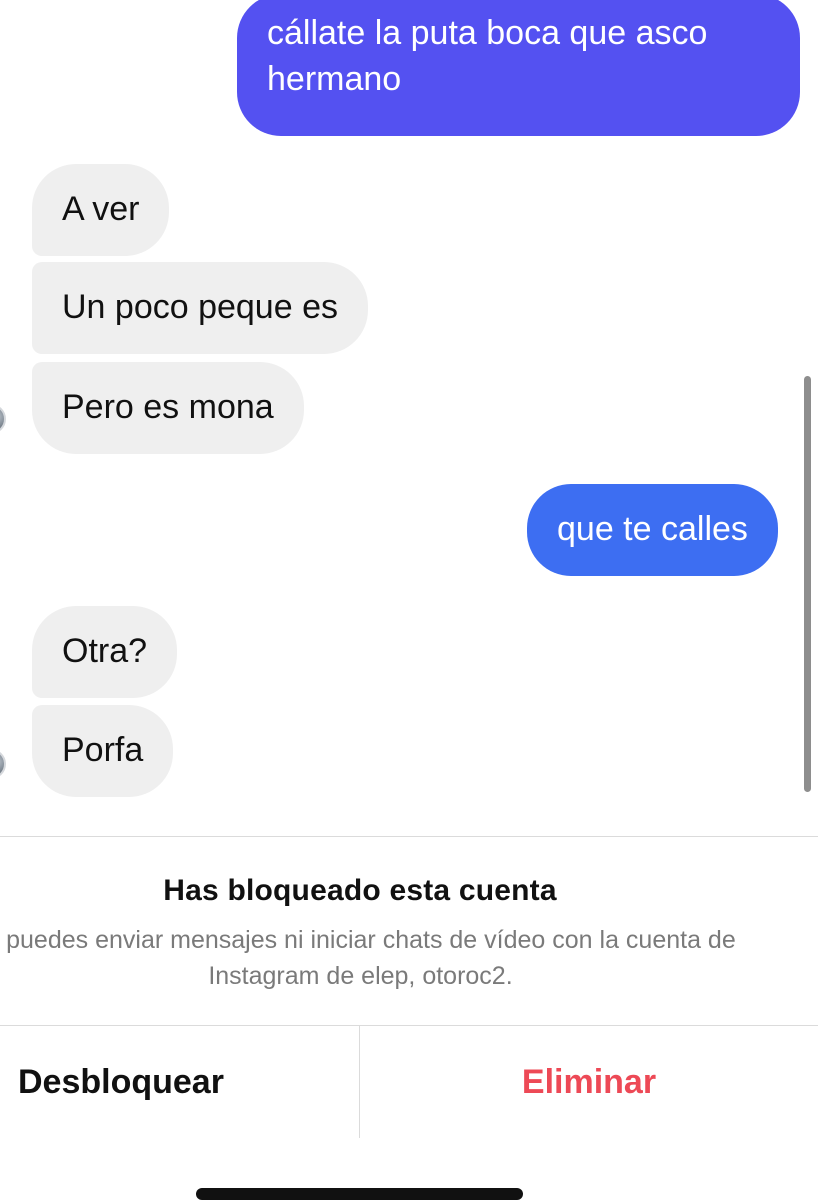 Image resolution: width=818 pixels, height=1200 pixels. I want to click on unblock-button: Desbloquear, so click(188, 1082).